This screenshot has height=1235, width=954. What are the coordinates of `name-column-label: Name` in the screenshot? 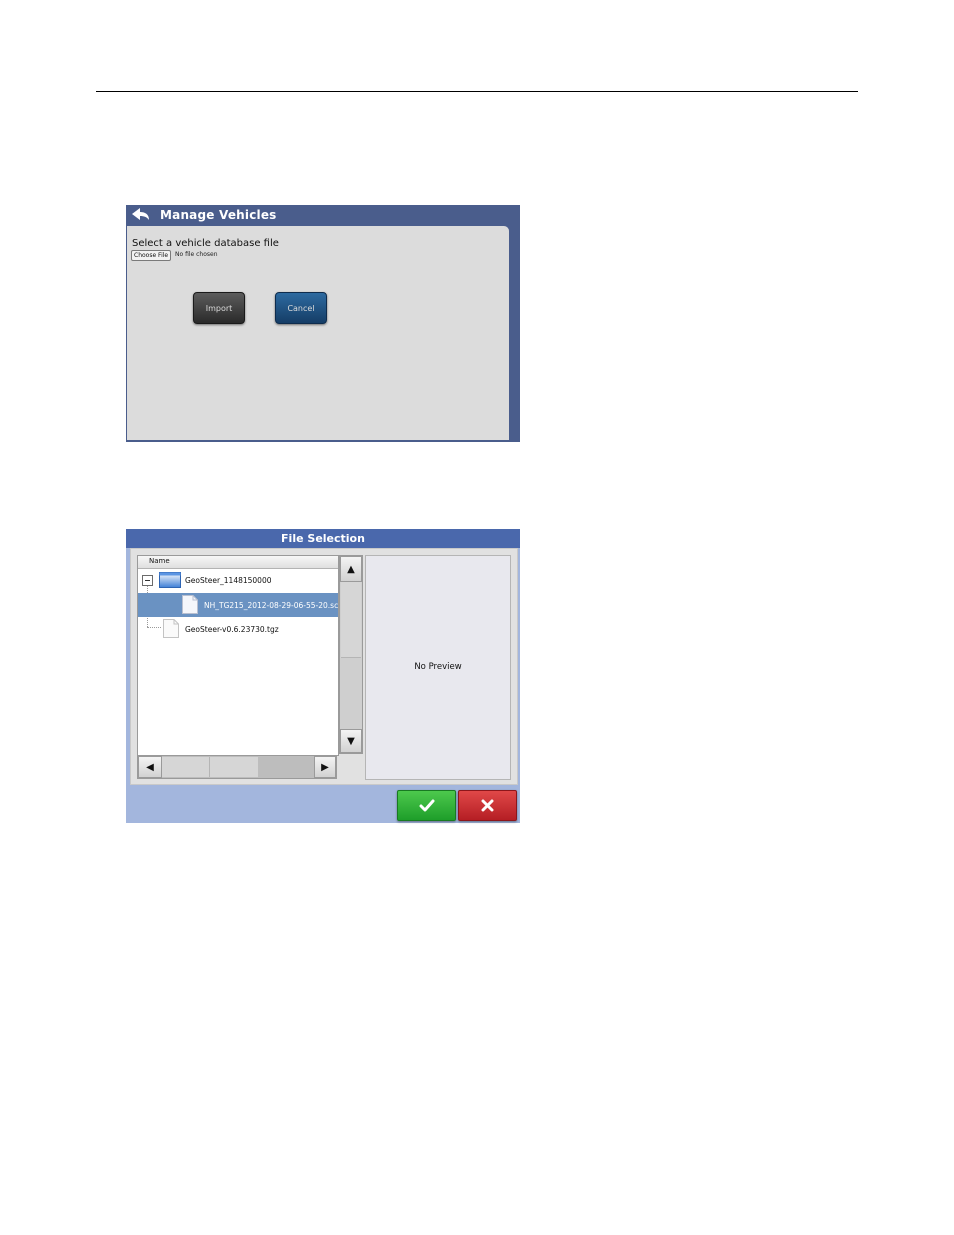 It's located at (159, 561).